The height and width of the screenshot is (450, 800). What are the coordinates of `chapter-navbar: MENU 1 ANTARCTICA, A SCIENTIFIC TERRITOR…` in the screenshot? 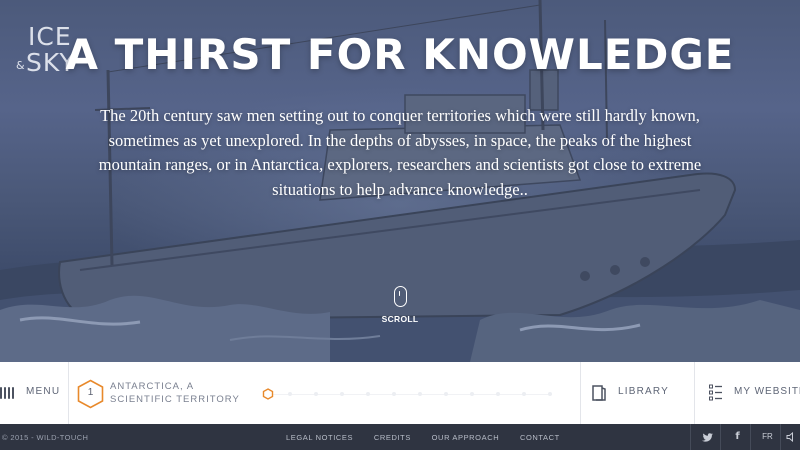 It's located at (400, 393).